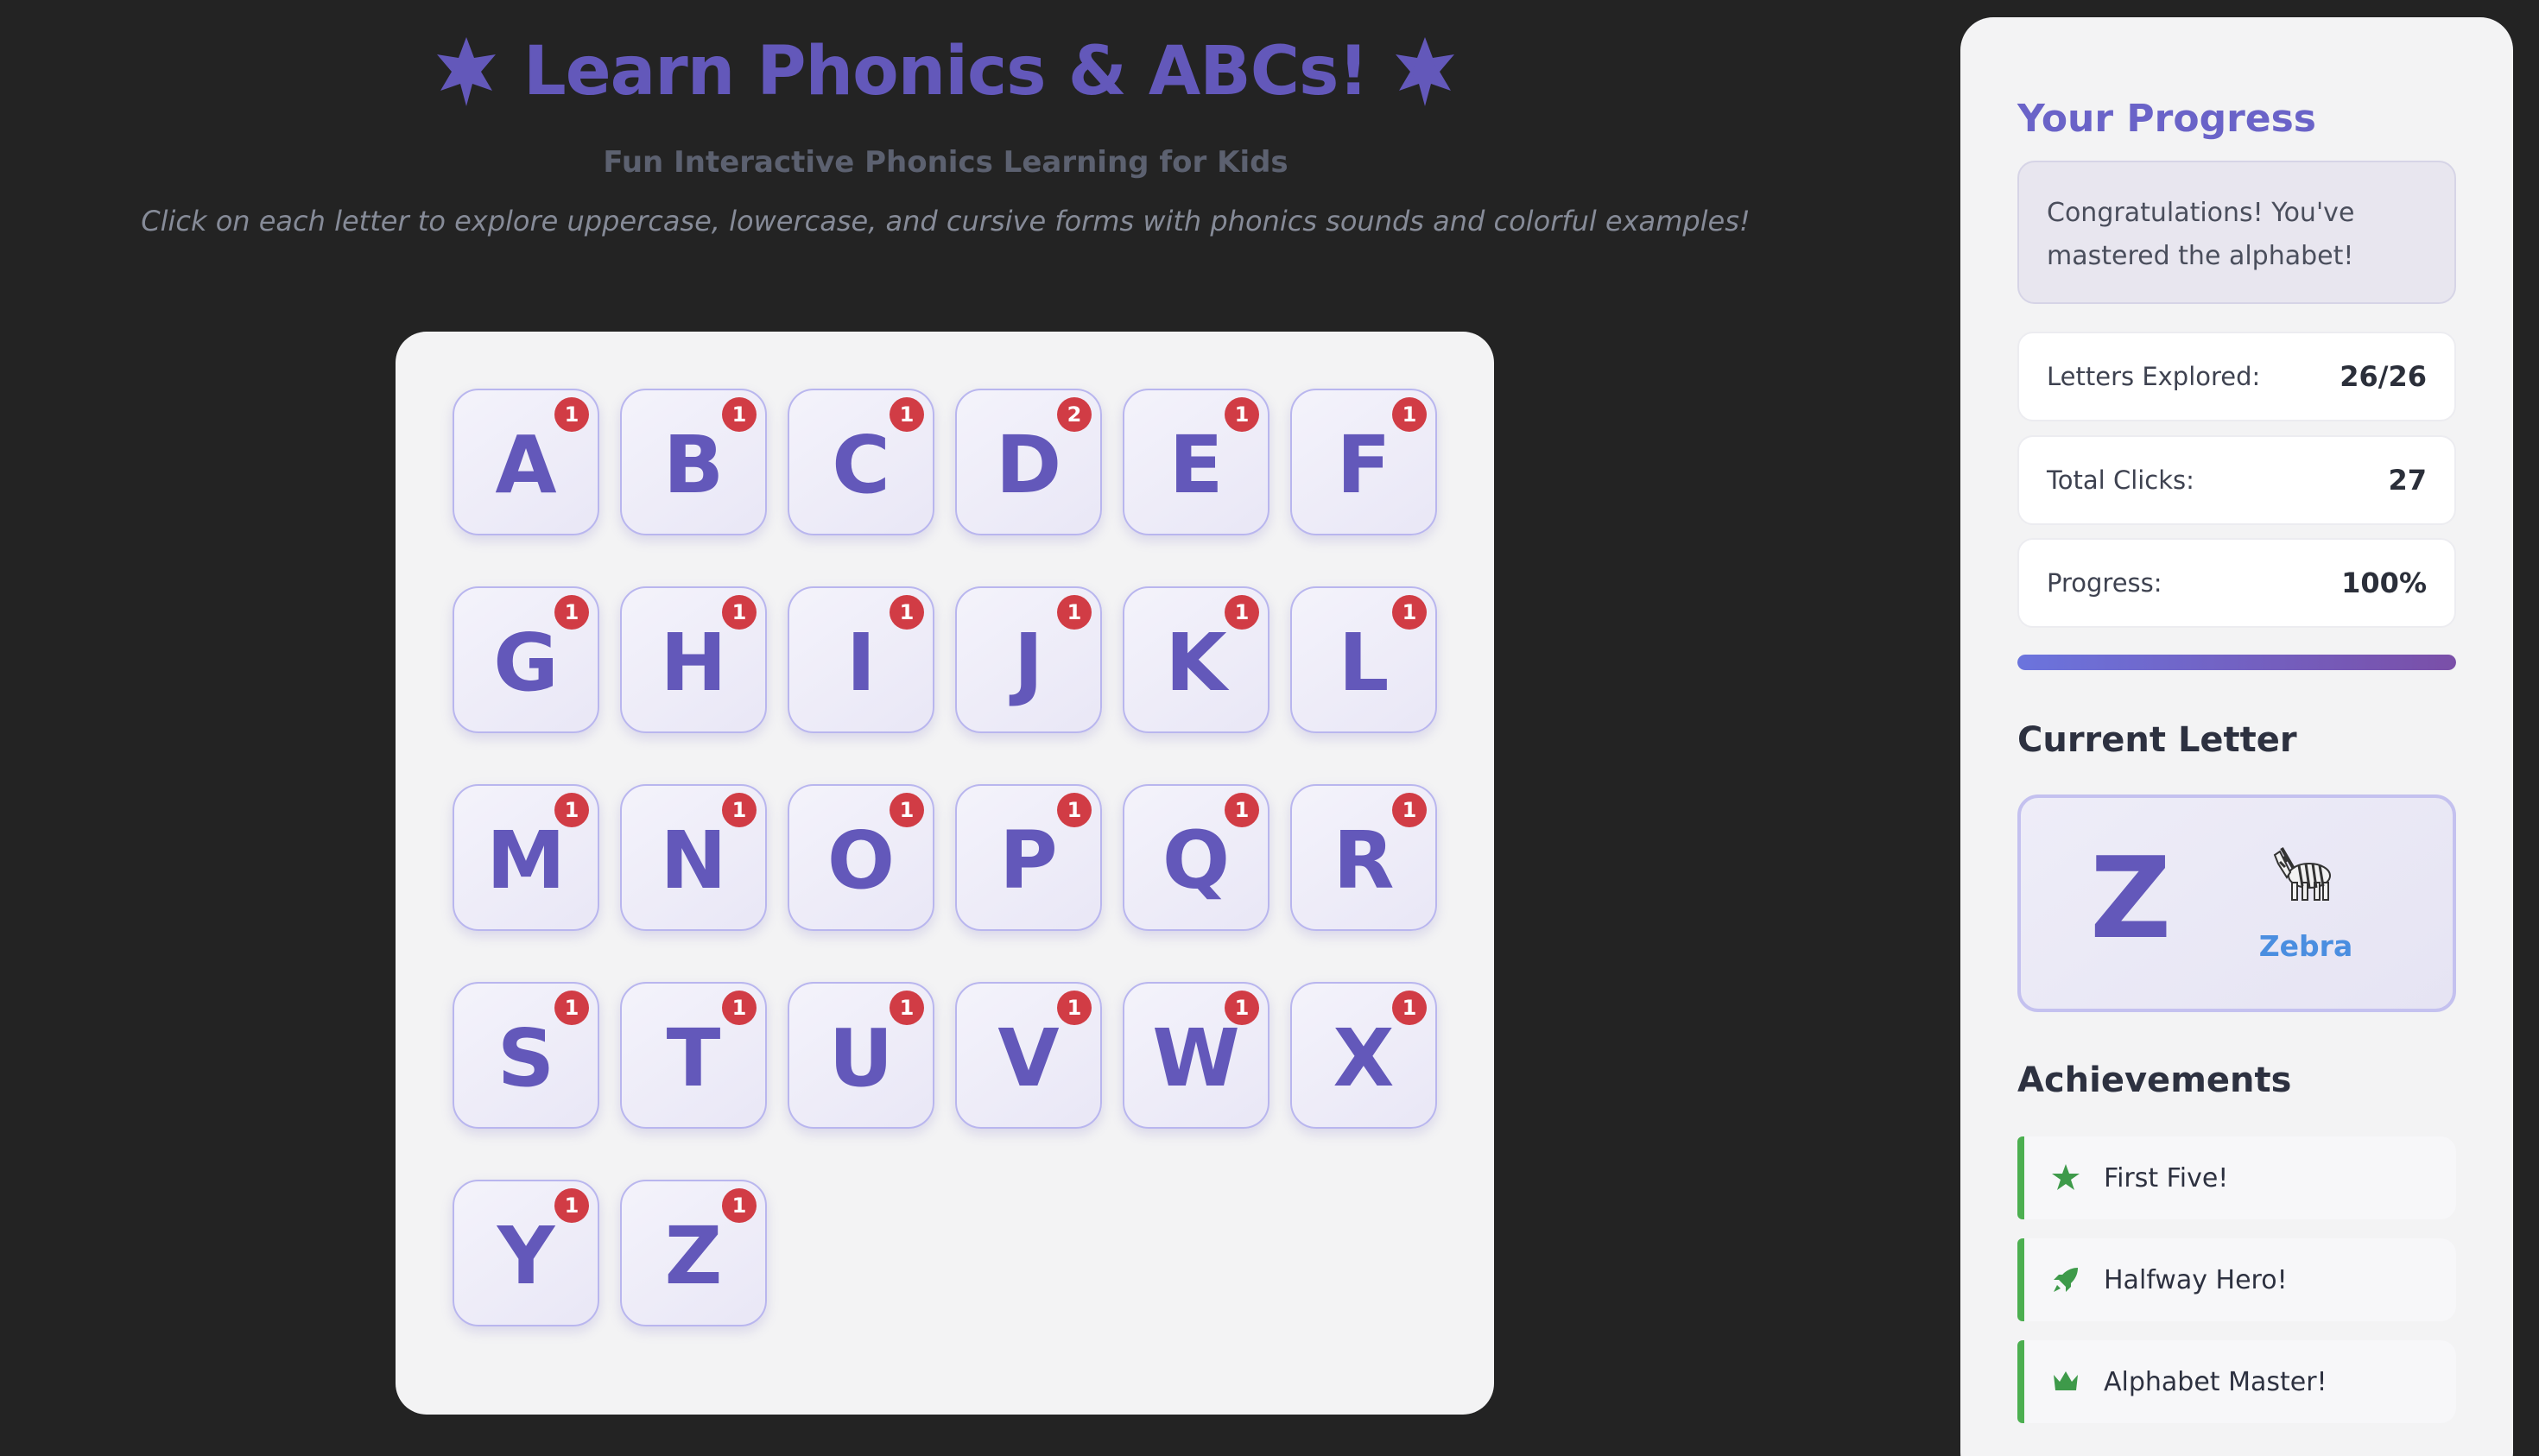 Image resolution: width=2539 pixels, height=1456 pixels. I want to click on current-letter-heading: Current Letter, so click(2157, 740).